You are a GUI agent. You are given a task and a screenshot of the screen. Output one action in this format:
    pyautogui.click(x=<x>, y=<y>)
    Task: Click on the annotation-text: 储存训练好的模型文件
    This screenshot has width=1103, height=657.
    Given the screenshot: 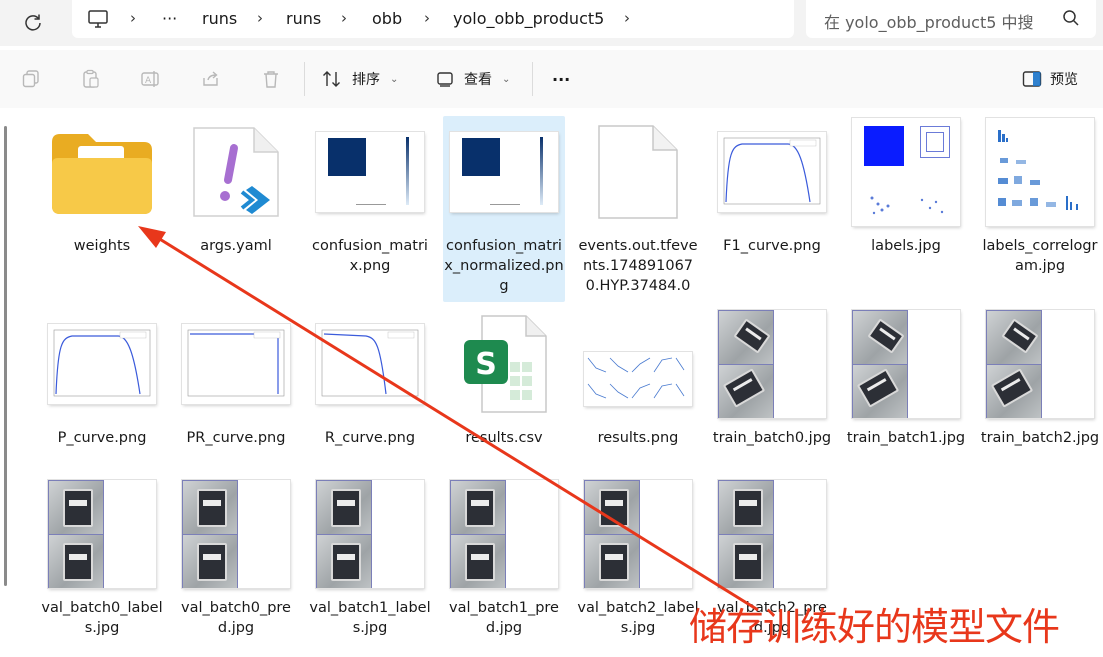 What is the action you would take?
    pyautogui.click(x=874, y=627)
    